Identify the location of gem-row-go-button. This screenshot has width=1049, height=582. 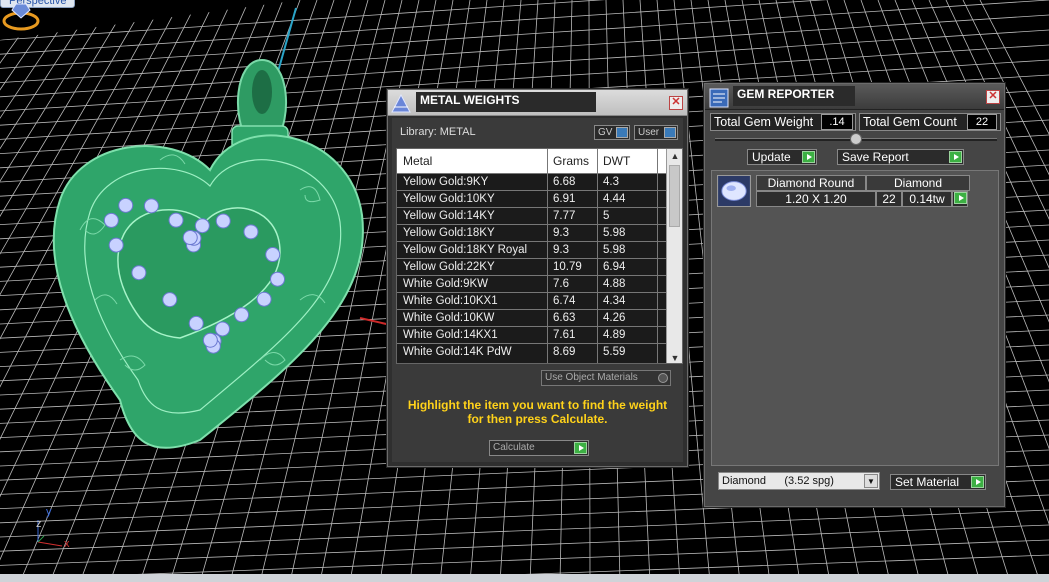
(960, 199).